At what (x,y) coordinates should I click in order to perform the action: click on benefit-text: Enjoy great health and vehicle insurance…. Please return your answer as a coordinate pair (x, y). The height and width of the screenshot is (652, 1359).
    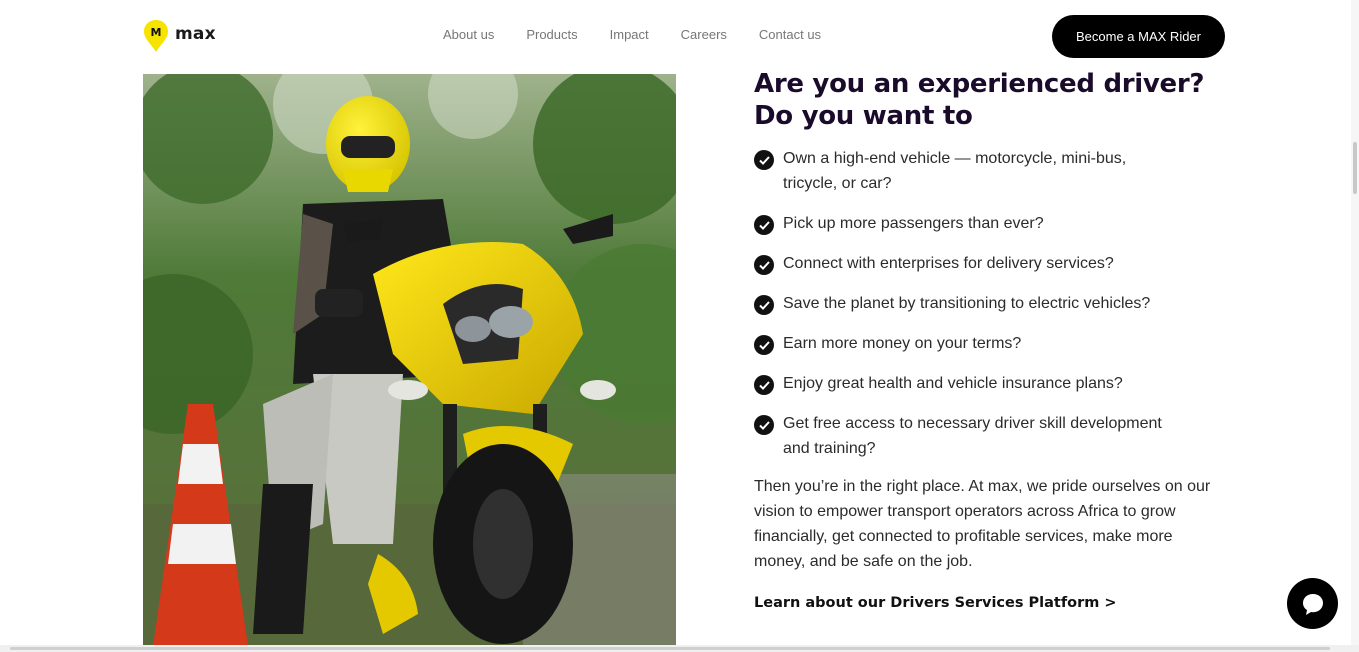
    Looking at the image, I should click on (953, 383).